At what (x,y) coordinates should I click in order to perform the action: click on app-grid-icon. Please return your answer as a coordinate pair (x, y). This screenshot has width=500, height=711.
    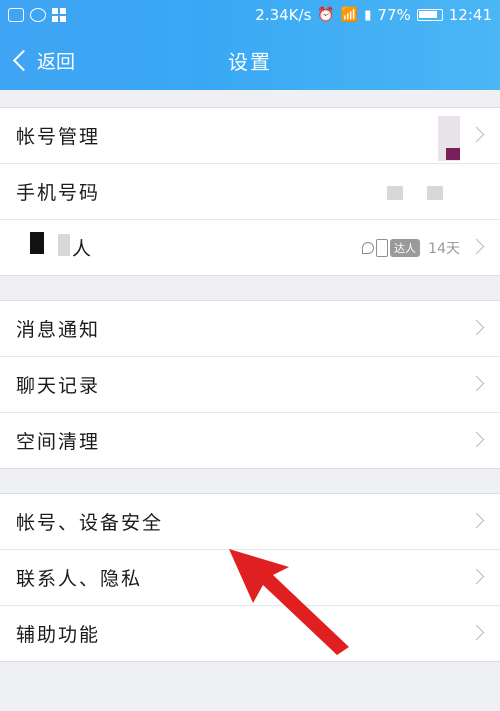
    Looking at the image, I should click on (59, 15).